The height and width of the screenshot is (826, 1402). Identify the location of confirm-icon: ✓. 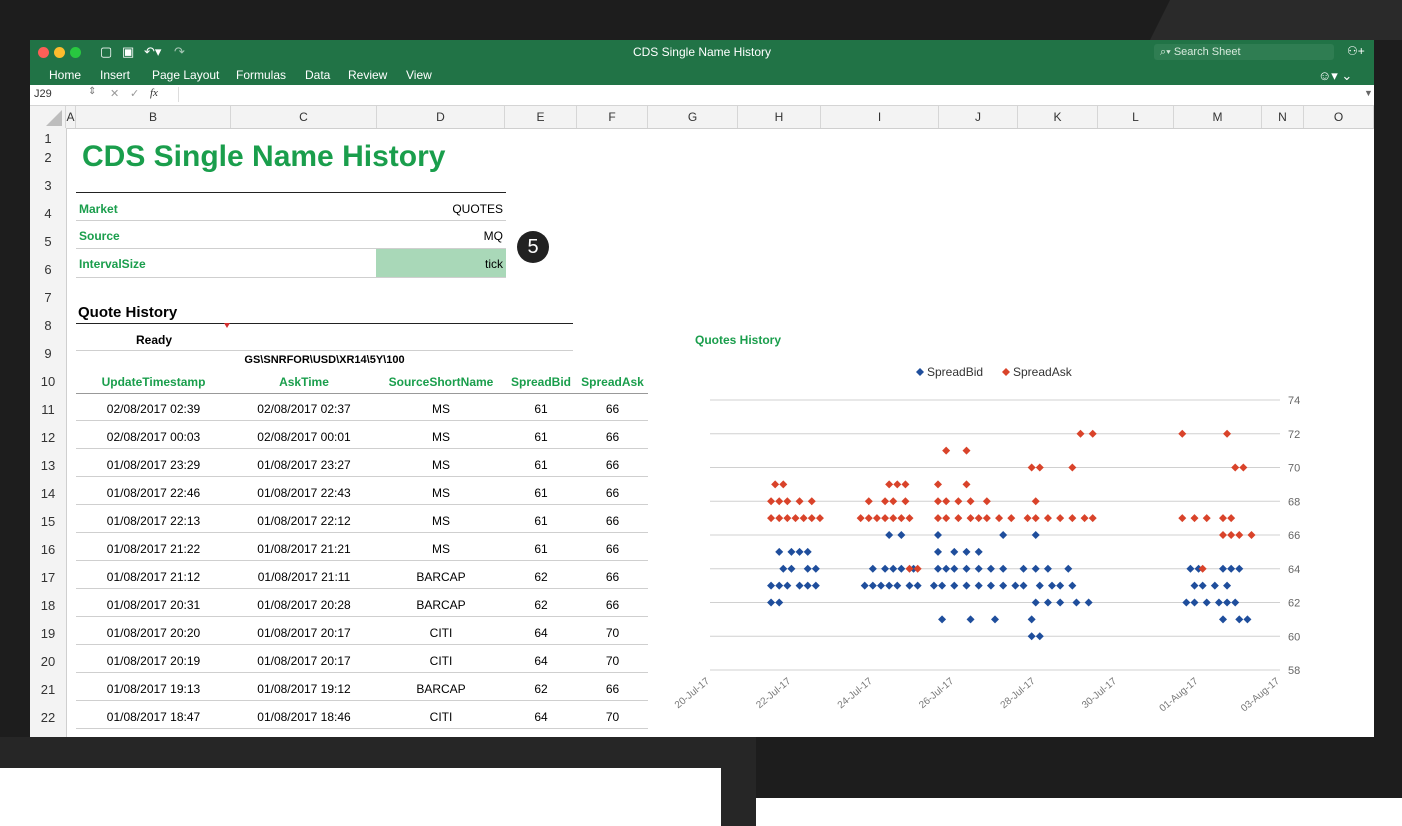
(134, 93).